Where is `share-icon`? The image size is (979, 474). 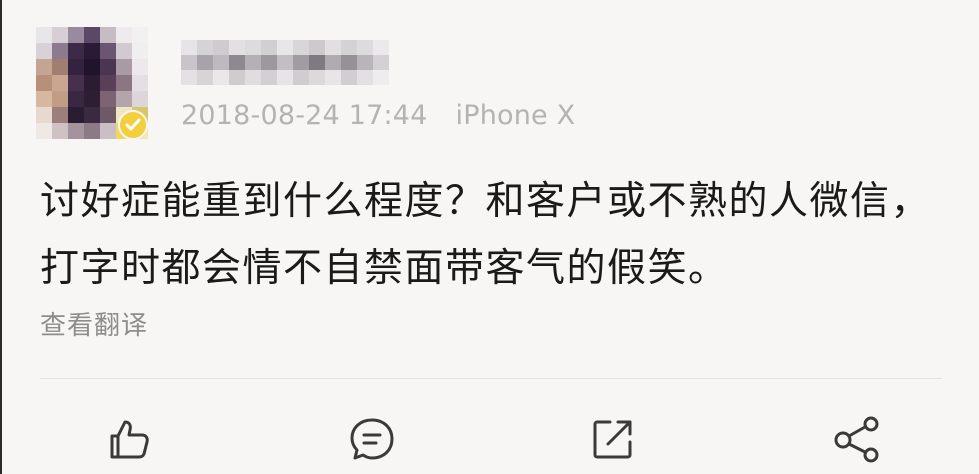 share-icon is located at coordinates (856, 439).